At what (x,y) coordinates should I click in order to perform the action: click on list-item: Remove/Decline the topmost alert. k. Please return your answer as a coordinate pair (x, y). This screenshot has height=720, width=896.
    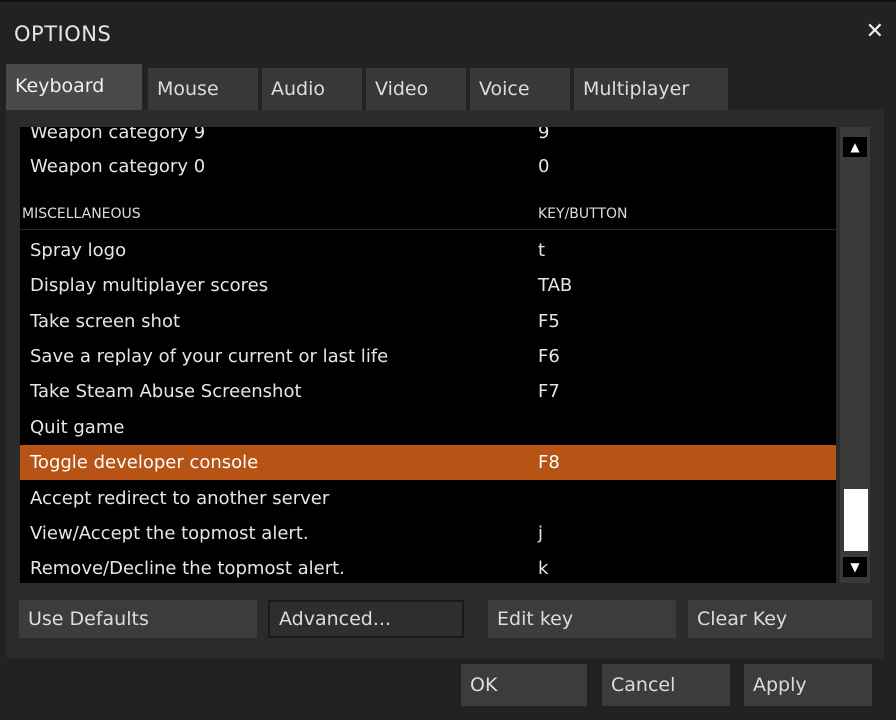
    Looking at the image, I should click on (428, 567).